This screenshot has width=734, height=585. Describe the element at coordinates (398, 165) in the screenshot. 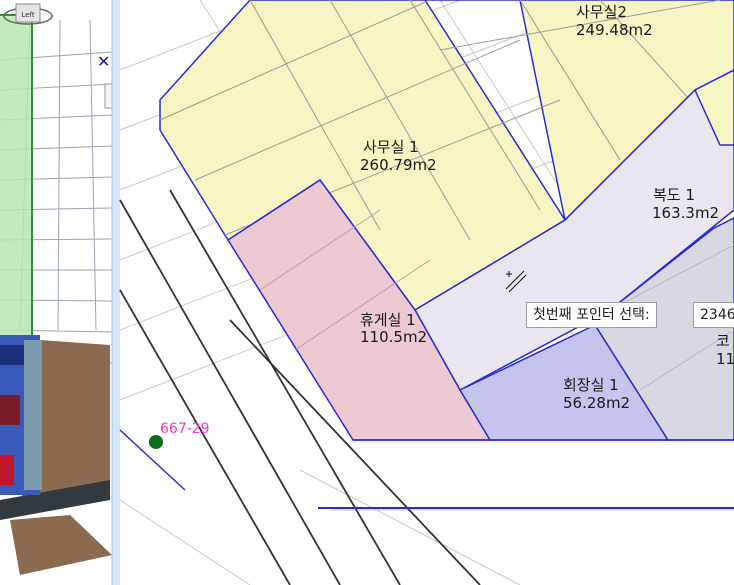

I see `room-label-area: 260.79m2` at that location.